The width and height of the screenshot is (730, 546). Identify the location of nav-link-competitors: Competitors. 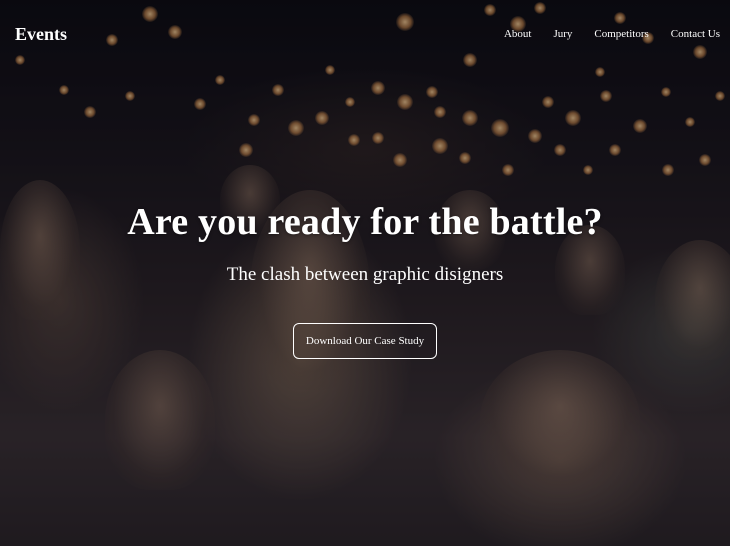
(621, 34).